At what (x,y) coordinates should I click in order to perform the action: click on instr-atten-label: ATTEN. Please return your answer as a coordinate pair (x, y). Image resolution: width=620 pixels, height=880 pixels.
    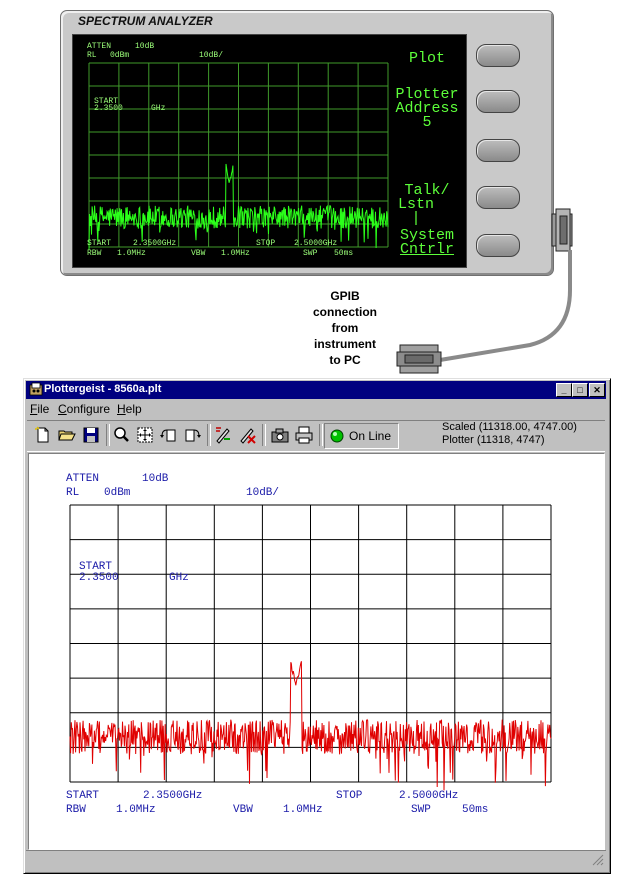
    Looking at the image, I should click on (99, 46).